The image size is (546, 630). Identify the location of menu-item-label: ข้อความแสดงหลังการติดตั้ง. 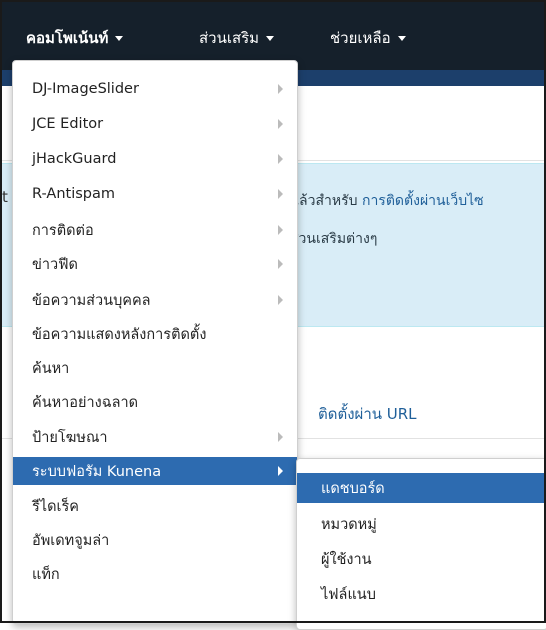
(119, 334).